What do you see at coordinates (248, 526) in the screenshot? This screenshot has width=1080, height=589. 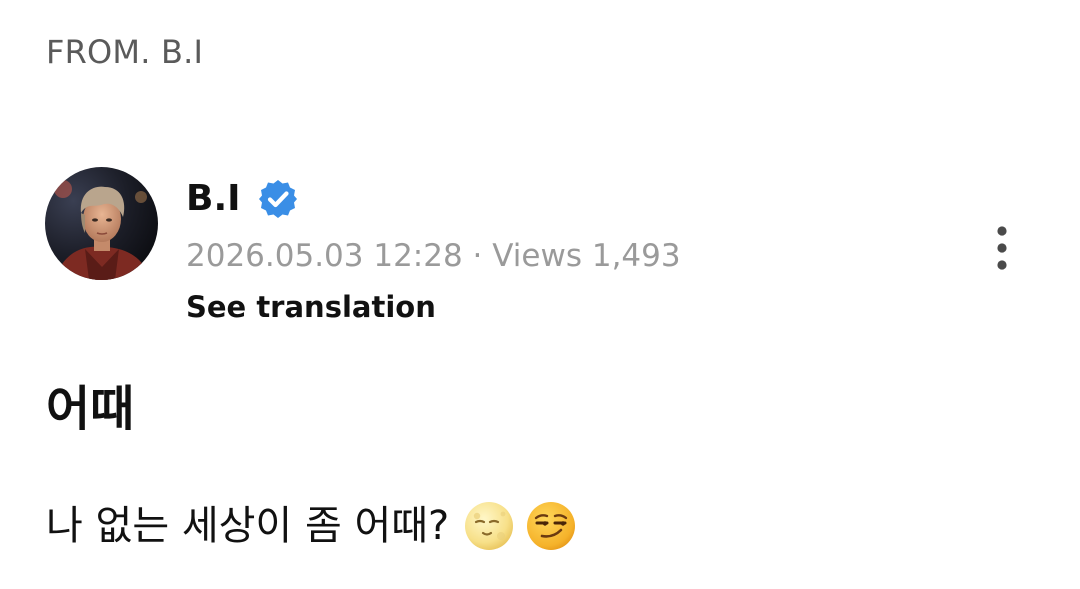 I see `post-body-text: 나 없는 세상이 좀 어때?` at bounding box center [248, 526].